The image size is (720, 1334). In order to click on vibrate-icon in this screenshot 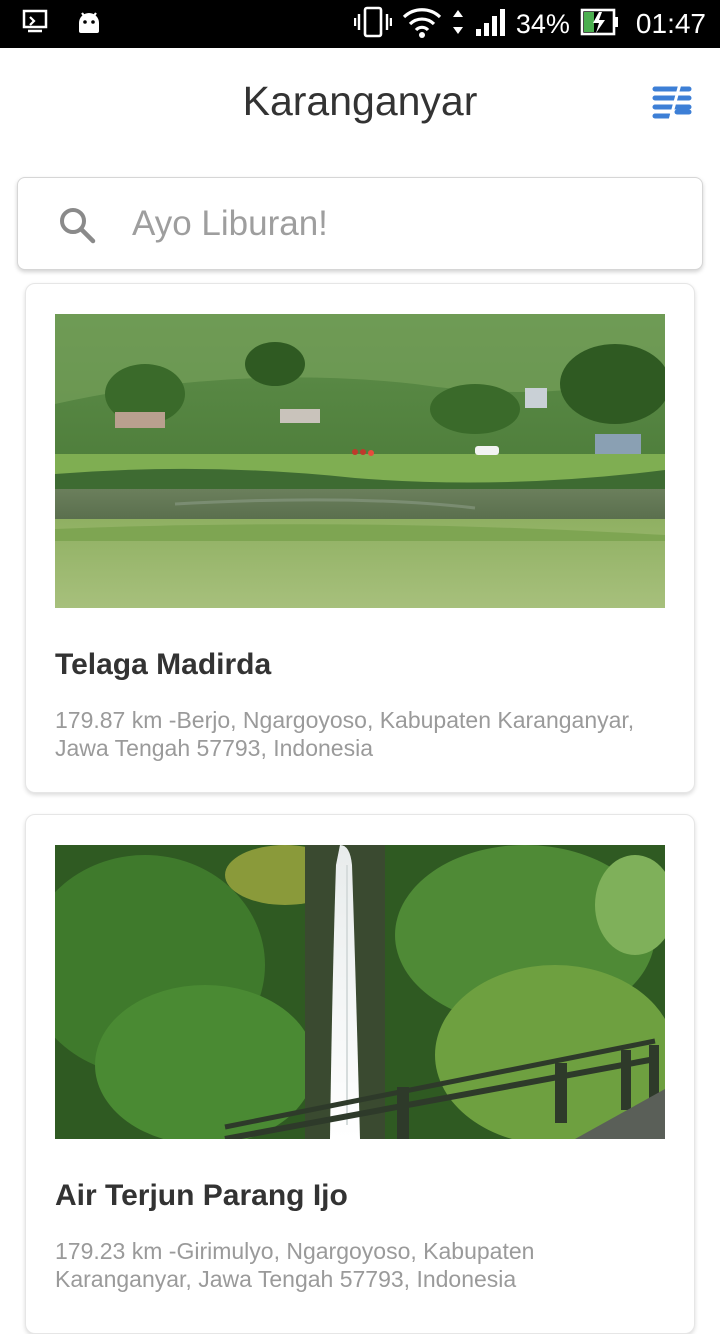, I will do `click(373, 24)`.